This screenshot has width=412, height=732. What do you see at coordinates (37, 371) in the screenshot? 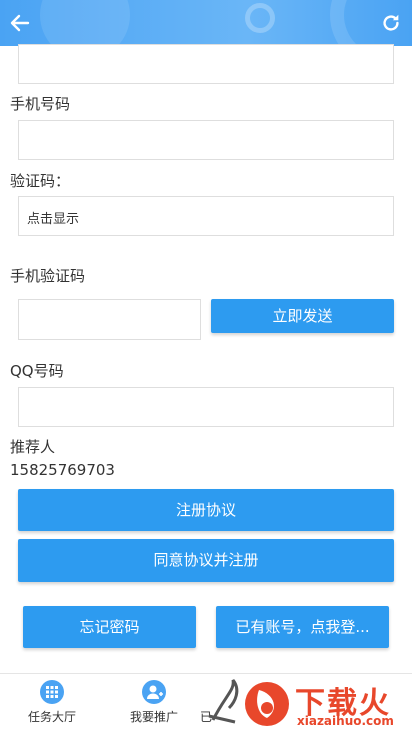
I see `qq-label: QQ号码` at bounding box center [37, 371].